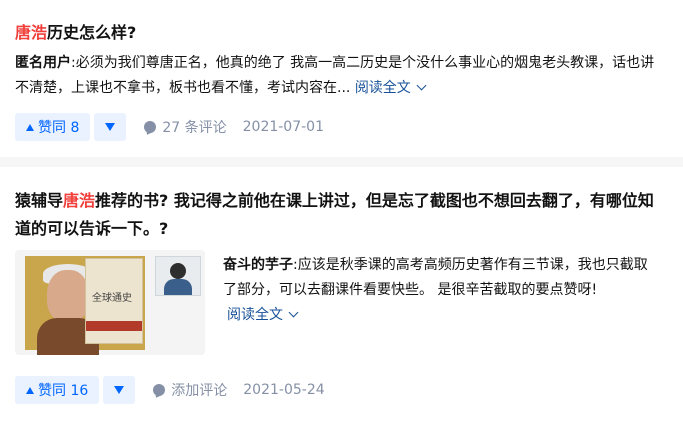 The height and width of the screenshot is (424, 683). Describe the element at coordinates (178, 287) in the screenshot. I see `video-person-body` at that location.